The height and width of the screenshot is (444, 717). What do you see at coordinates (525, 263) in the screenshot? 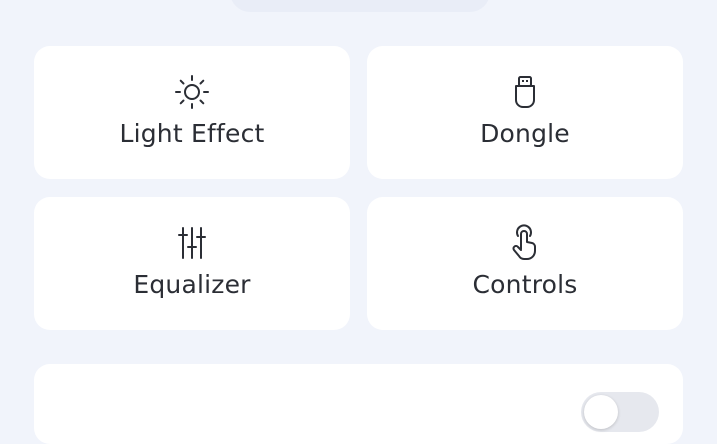
I see `controls-tile: Controls` at bounding box center [525, 263].